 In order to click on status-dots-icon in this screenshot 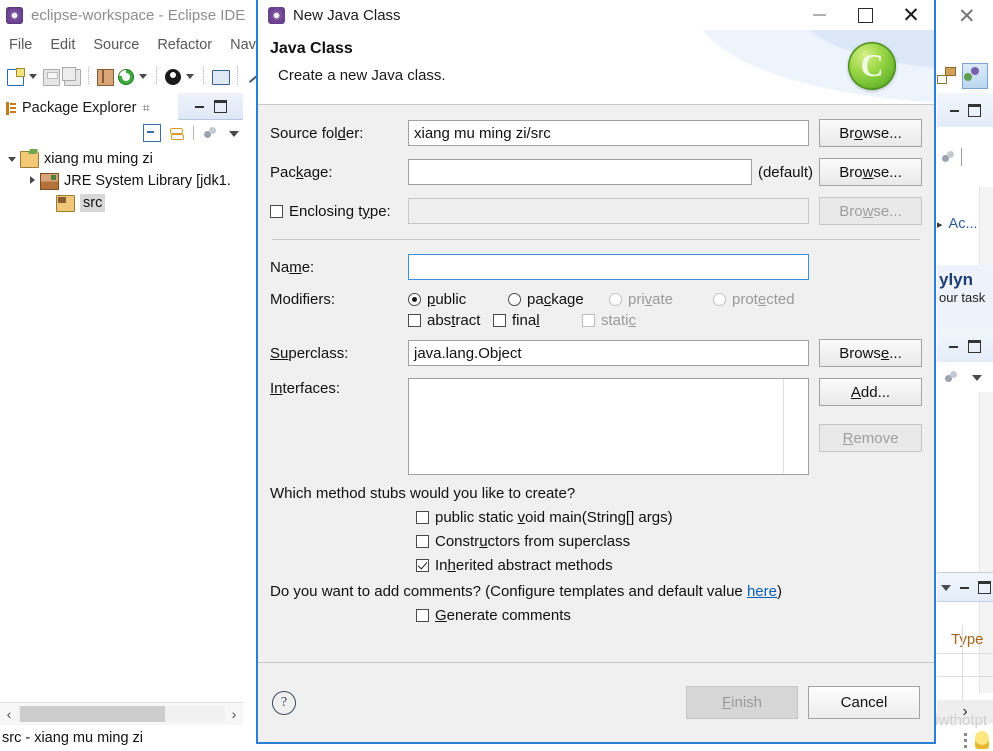, I will do `click(965, 741)`.